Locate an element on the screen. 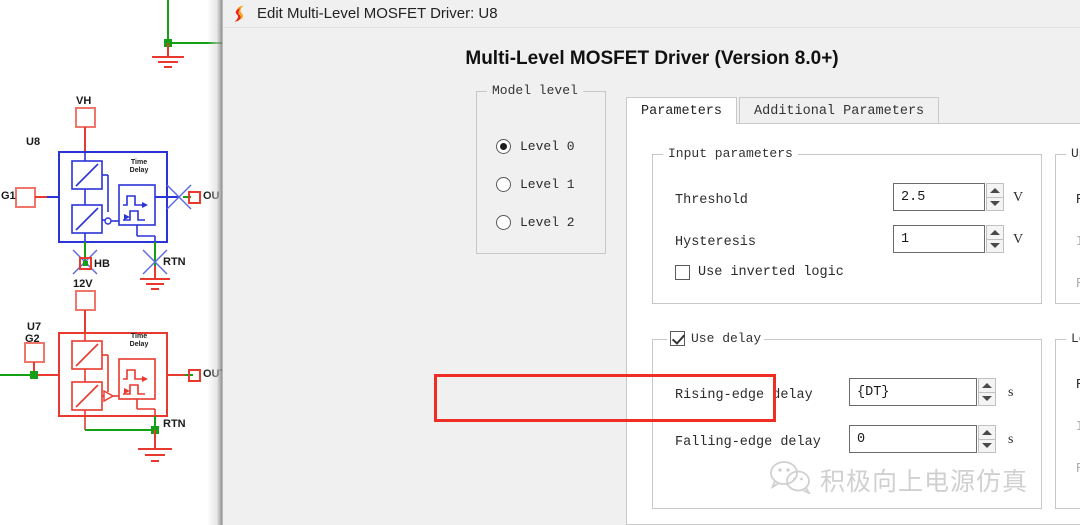 This screenshot has height=525, width=1080. threshold-spin-down-button is located at coordinates (995, 204).